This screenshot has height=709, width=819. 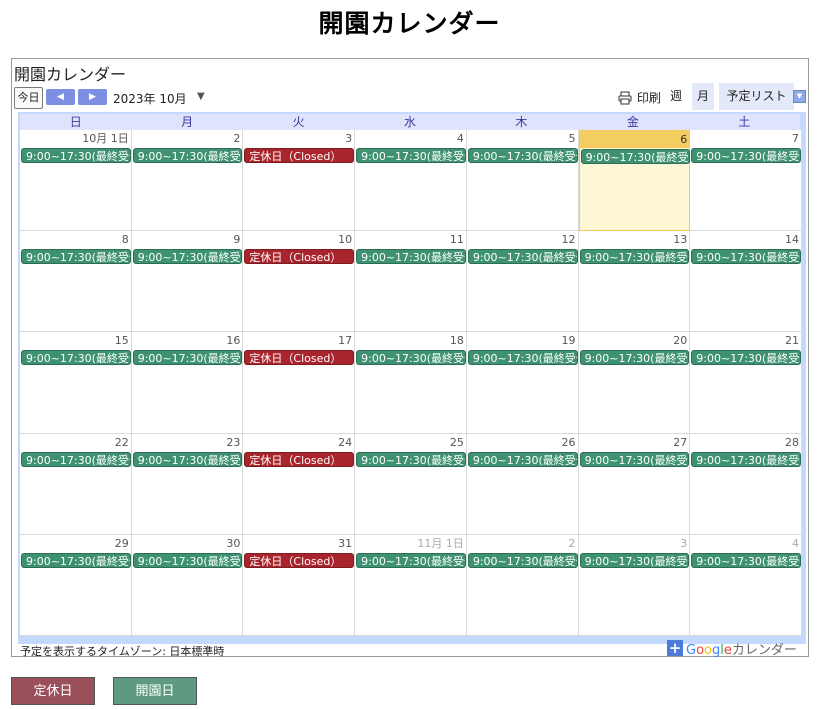 What do you see at coordinates (345, 341) in the screenshot?
I see `day-number: 17` at bounding box center [345, 341].